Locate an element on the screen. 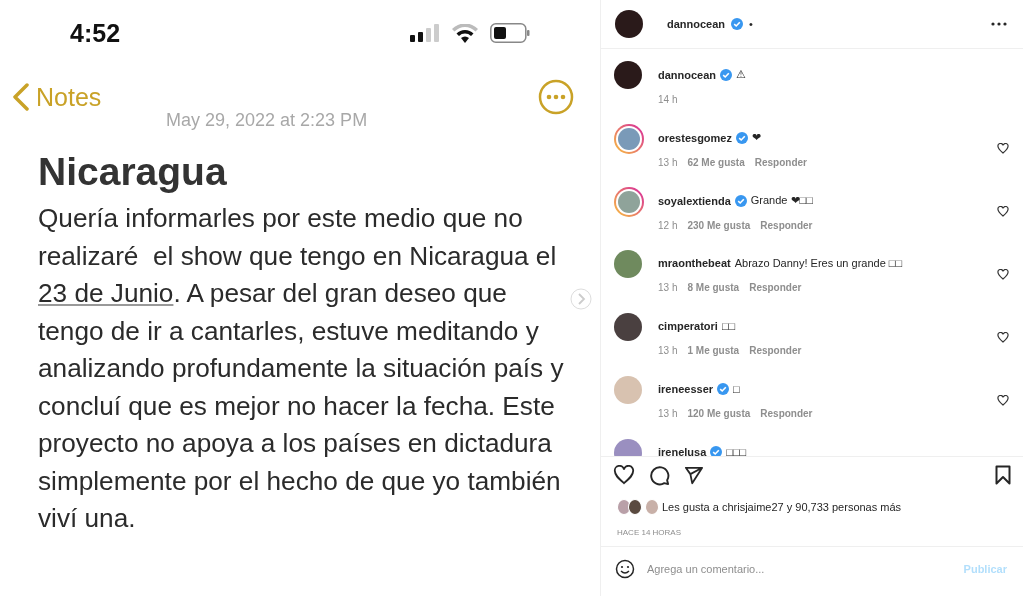 The height and width of the screenshot is (596, 1024). like-count: 8 Me gusta is located at coordinates (713, 287).